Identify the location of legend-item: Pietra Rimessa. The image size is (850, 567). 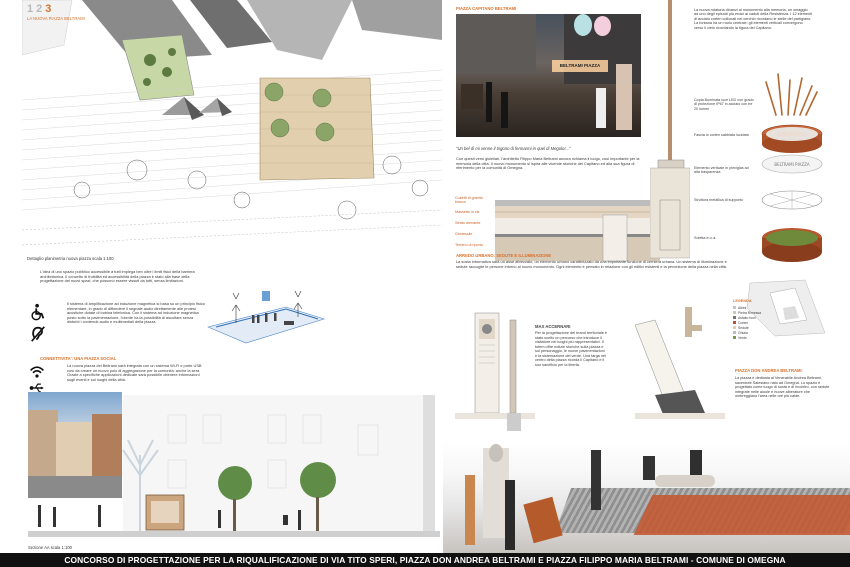
(749, 313).